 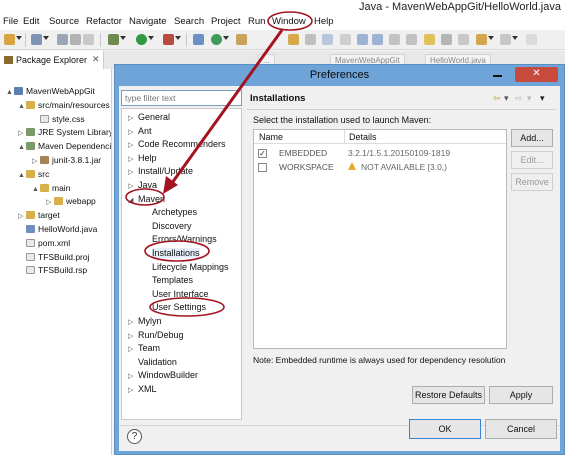 I want to click on open-type-icon, so click(x=241, y=39).